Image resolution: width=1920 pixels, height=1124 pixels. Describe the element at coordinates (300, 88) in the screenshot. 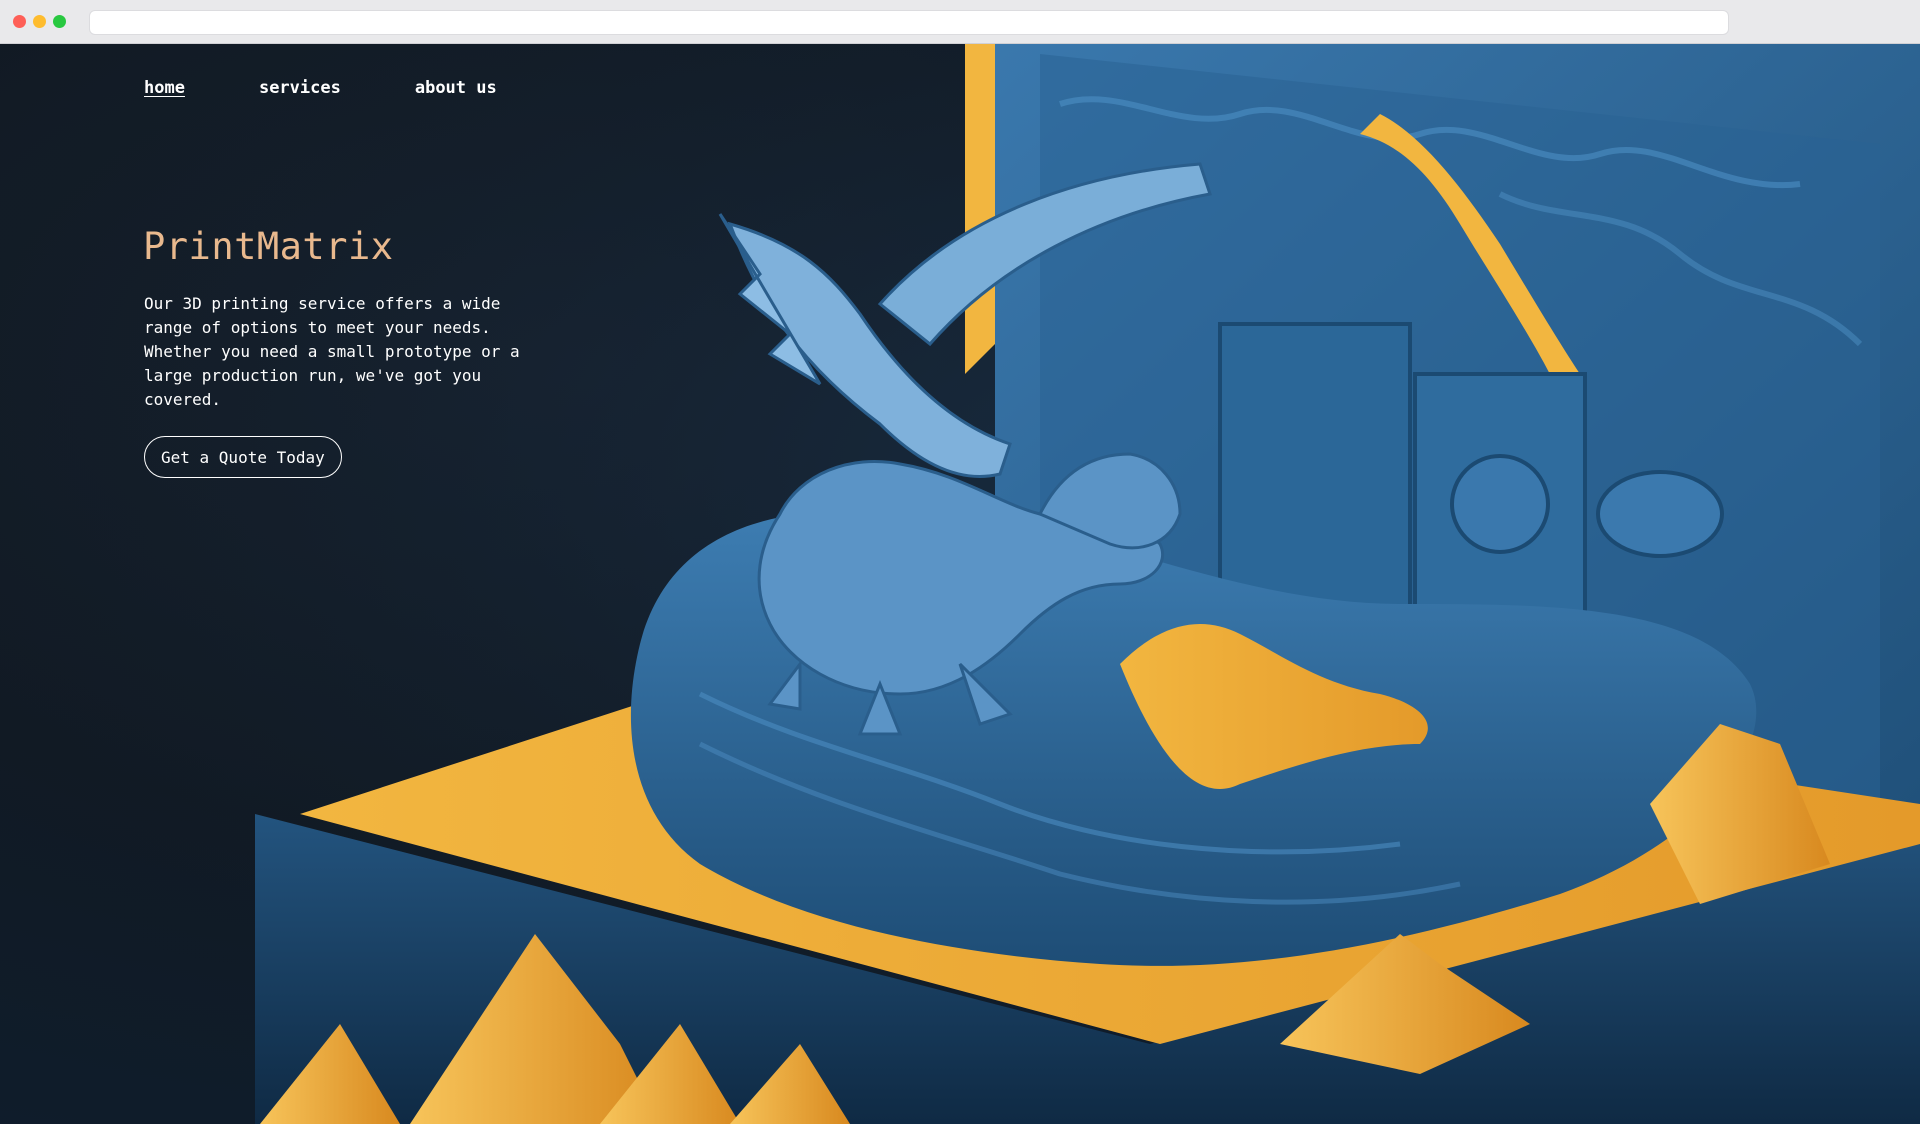

I see `nav-services-link: services` at that location.